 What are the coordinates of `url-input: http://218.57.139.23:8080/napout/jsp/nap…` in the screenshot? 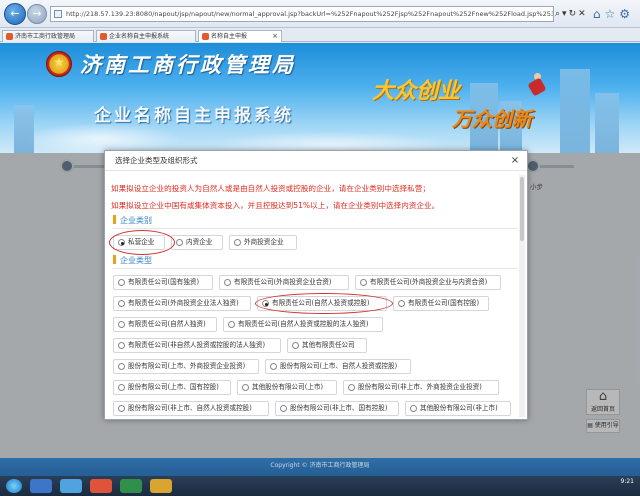 It's located at (302, 14).